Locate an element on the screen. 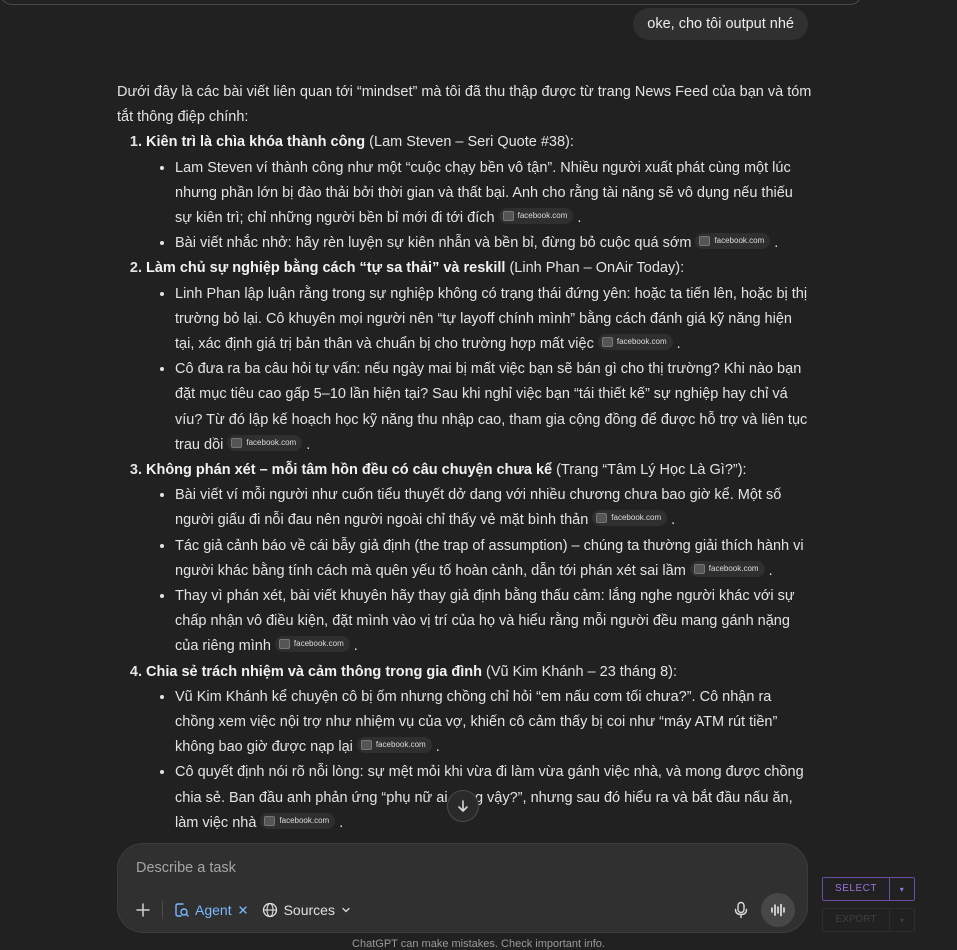 Image resolution: width=957 pixels, height=950 pixels. export-overlay-button: EXPORT ▾ is located at coordinates (868, 920).